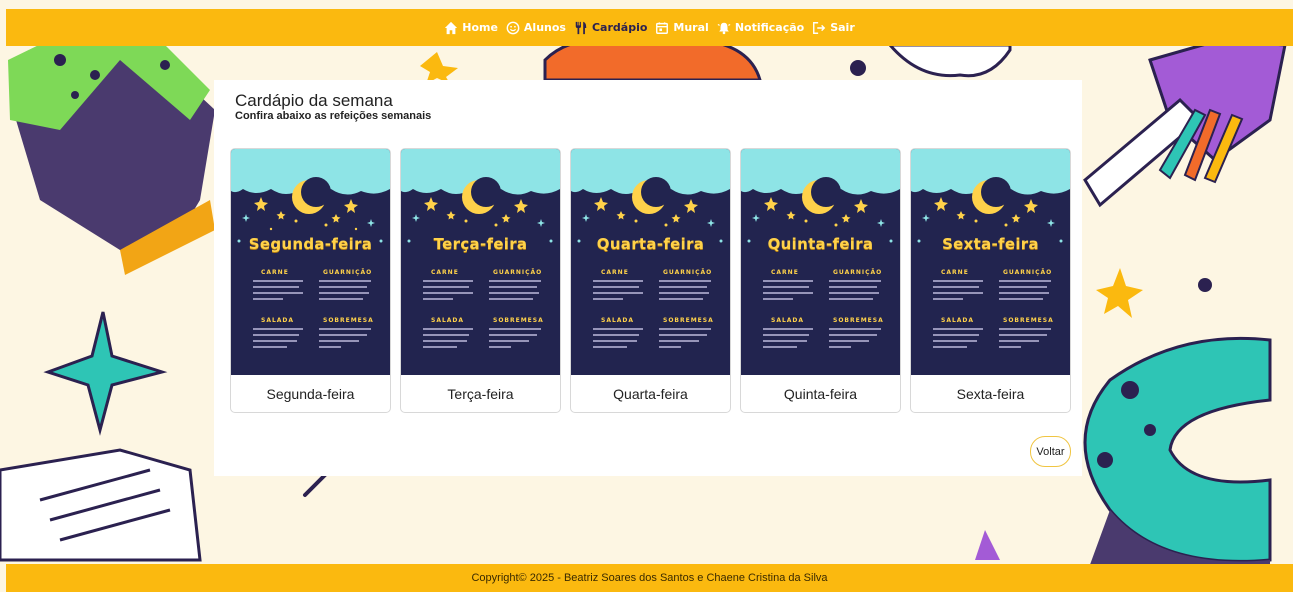  Describe the element at coordinates (310, 393) in the screenshot. I see `day-card-label: Segunda-feira` at that location.